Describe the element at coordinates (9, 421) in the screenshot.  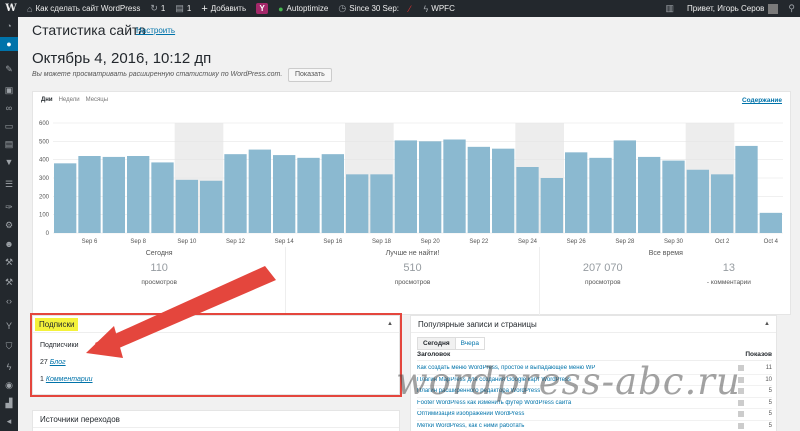
I see `collapse-icon: ◂` at that location.